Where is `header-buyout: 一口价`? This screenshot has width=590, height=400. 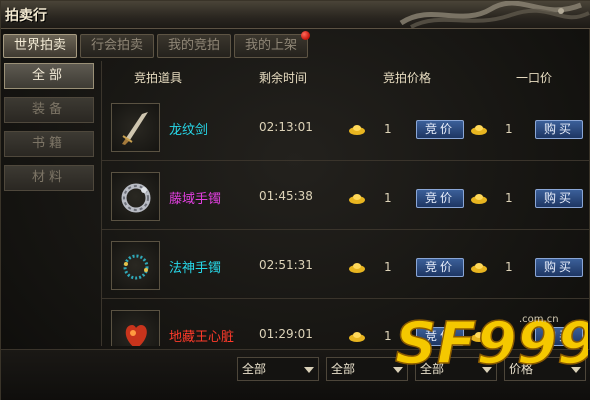
header-buyout: 一口价 is located at coordinates (534, 78).